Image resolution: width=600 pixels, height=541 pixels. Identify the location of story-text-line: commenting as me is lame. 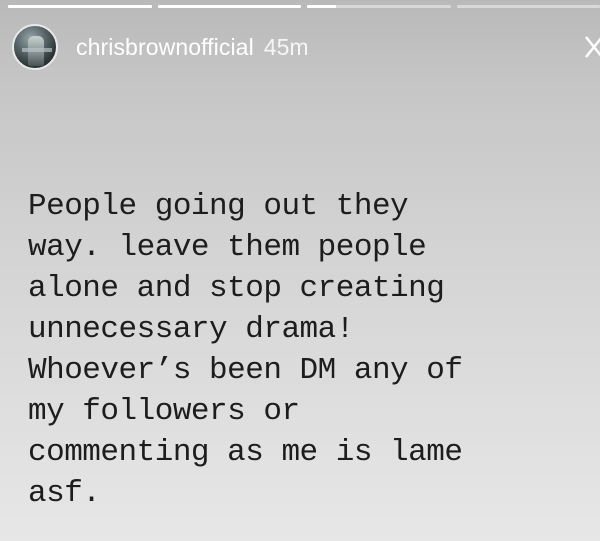
(245, 452).